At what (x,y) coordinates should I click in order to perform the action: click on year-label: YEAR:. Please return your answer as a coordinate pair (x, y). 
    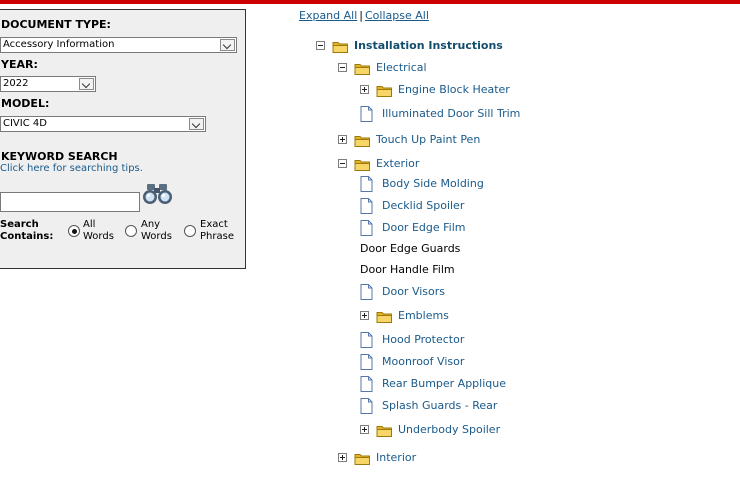
    Looking at the image, I should click on (19, 64).